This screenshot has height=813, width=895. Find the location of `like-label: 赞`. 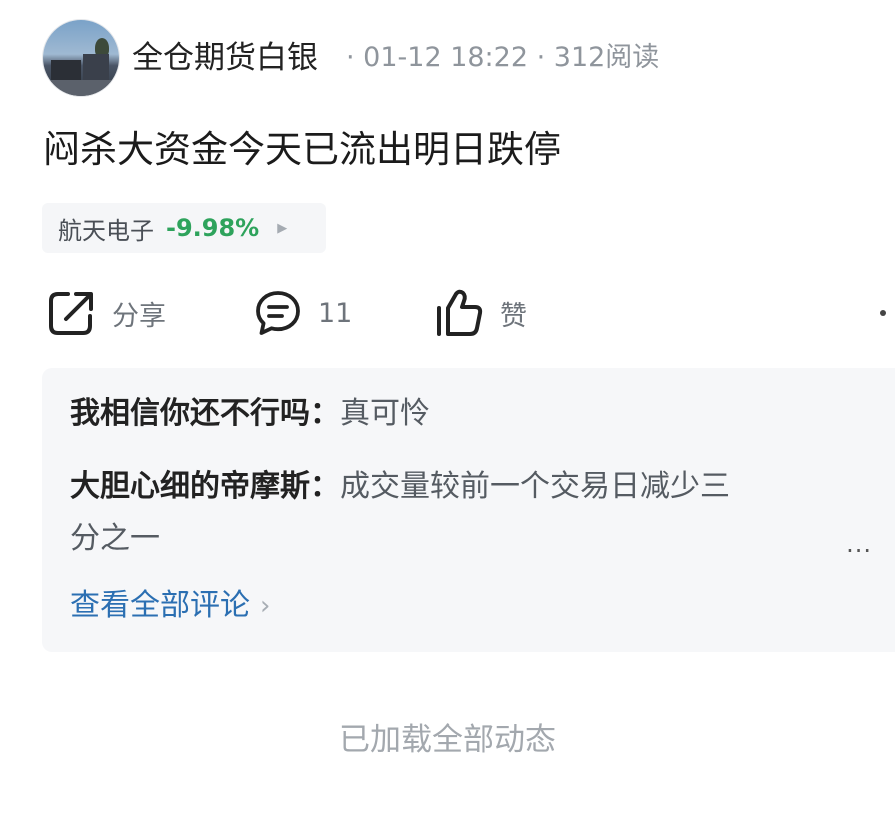

like-label: 赞 is located at coordinates (513, 316).